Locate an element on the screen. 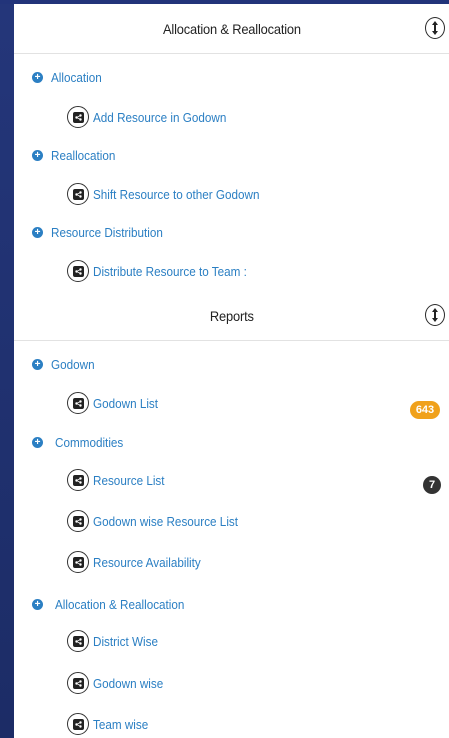 The width and height of the screenshot is (449, 738). menu-item-label: Resource List is located at coordinates (129, 480).